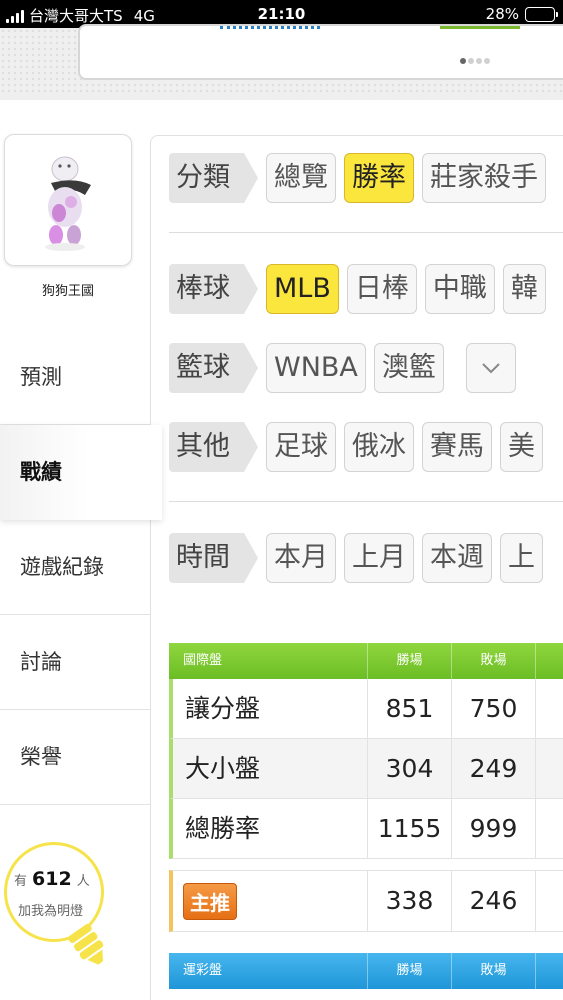 Image resolution: width=563 pixels, height=1000 pixels. I want to click on nav-item-game-log: 遊戲紀錄, so click(75, 567).